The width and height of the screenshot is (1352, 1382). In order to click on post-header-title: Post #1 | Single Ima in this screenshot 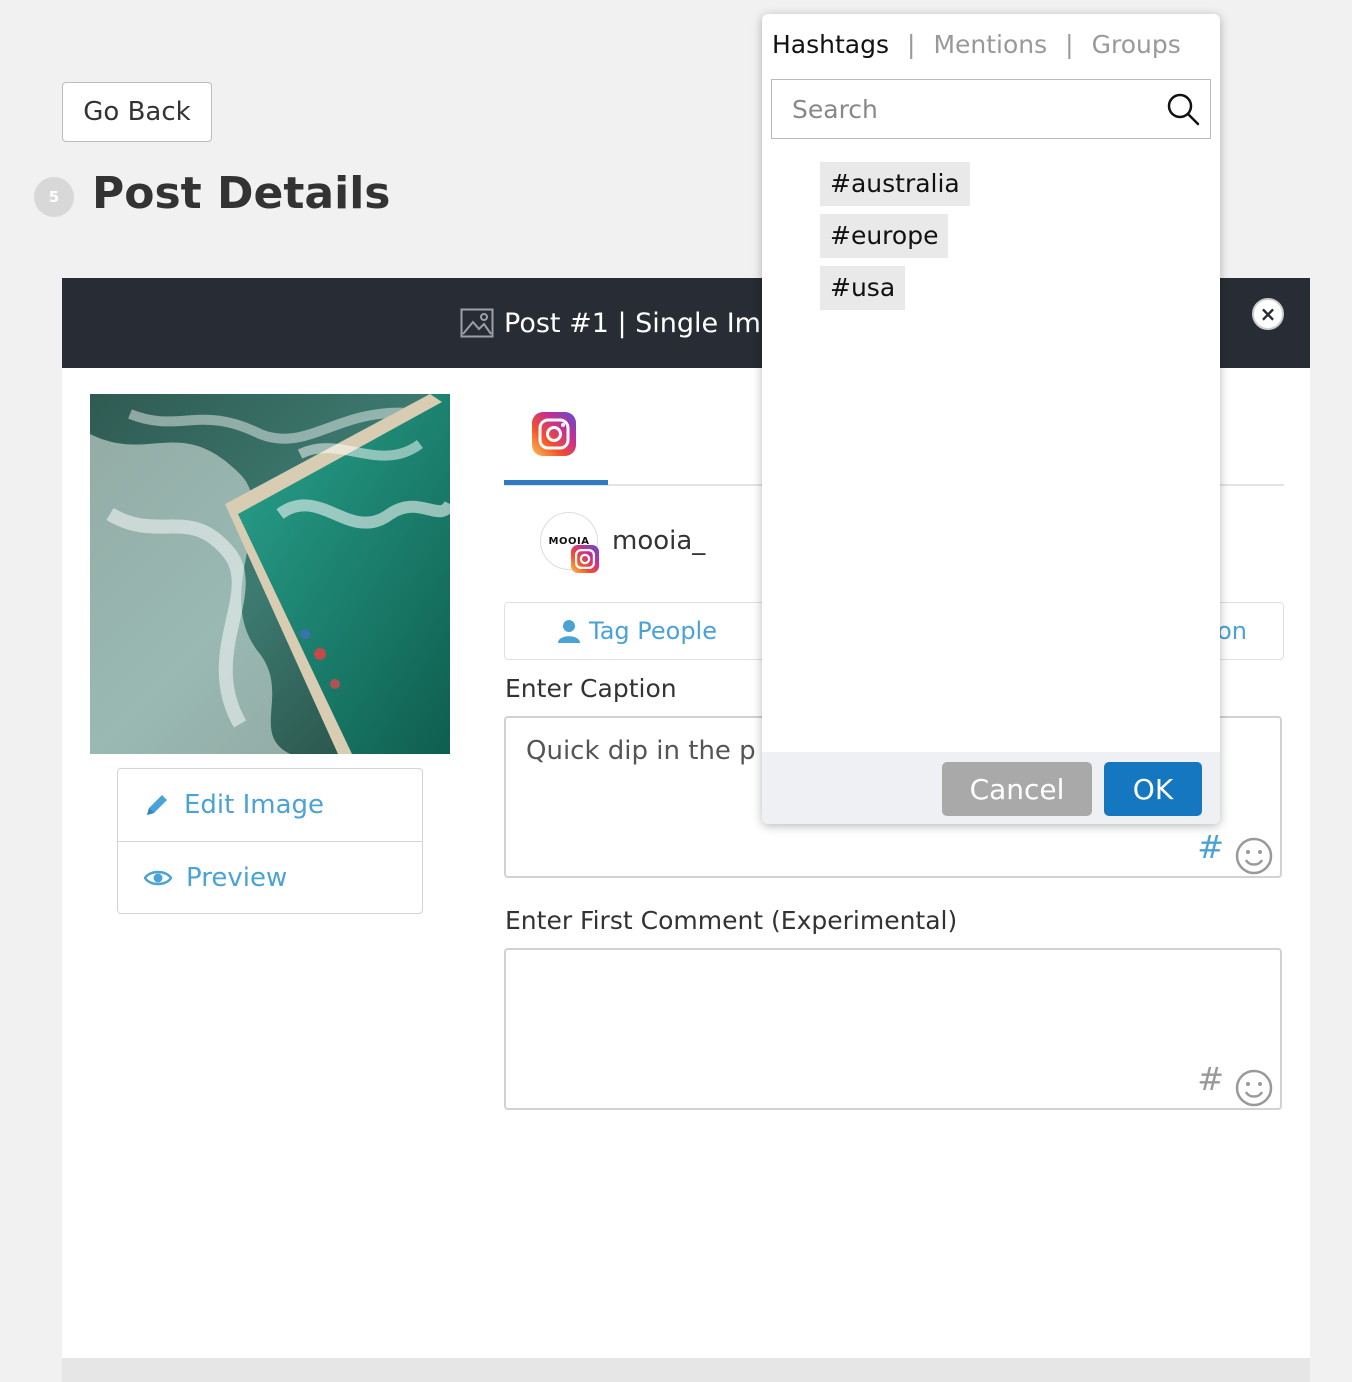, I will do `click(619, 323)`.